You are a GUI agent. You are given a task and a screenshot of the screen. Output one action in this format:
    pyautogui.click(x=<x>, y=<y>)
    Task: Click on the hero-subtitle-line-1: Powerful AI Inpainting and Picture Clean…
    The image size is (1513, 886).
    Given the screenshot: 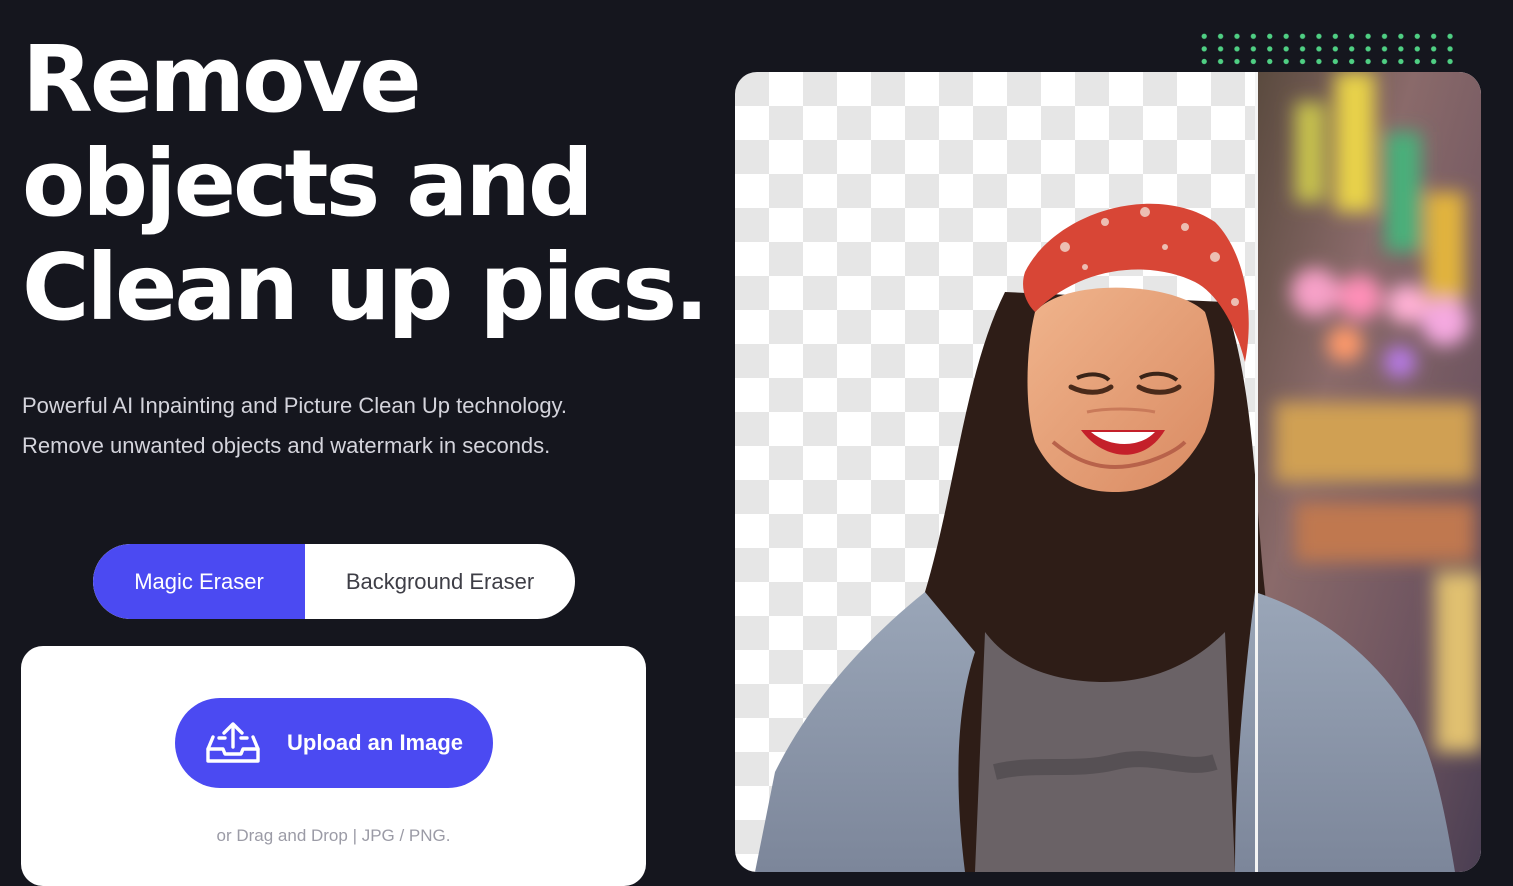 What is the action you would take?
    pyautogui.click(x=295, y=405)
    